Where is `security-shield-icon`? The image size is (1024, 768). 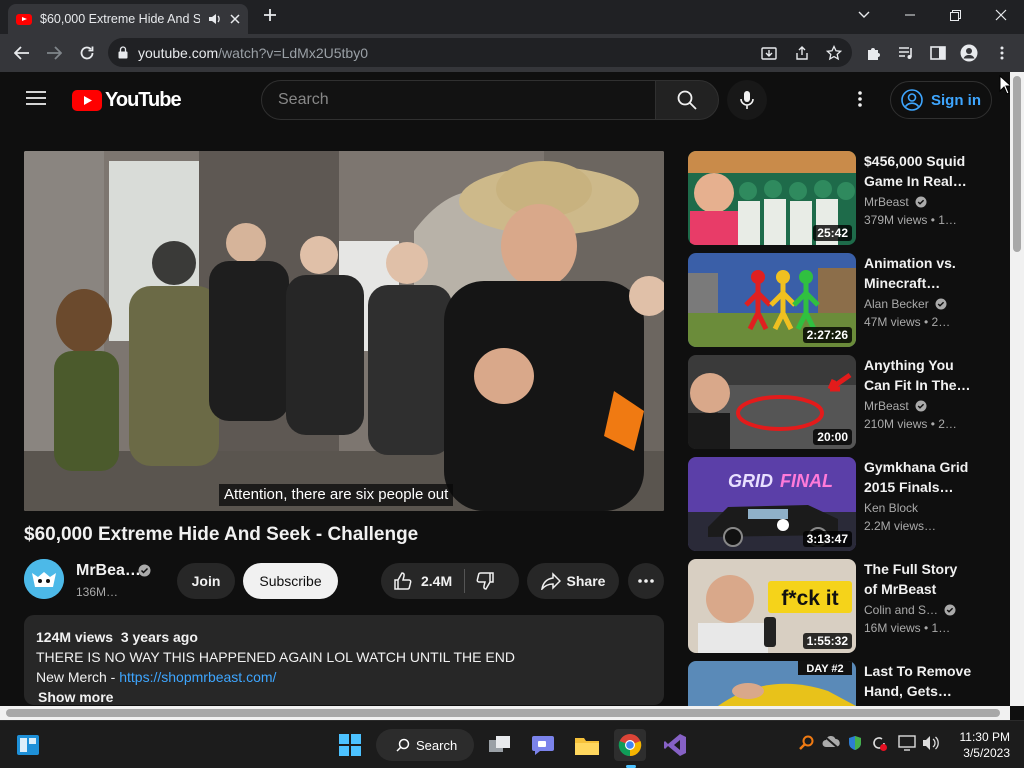 security-shield-icon is located at coordinates (855, 743).